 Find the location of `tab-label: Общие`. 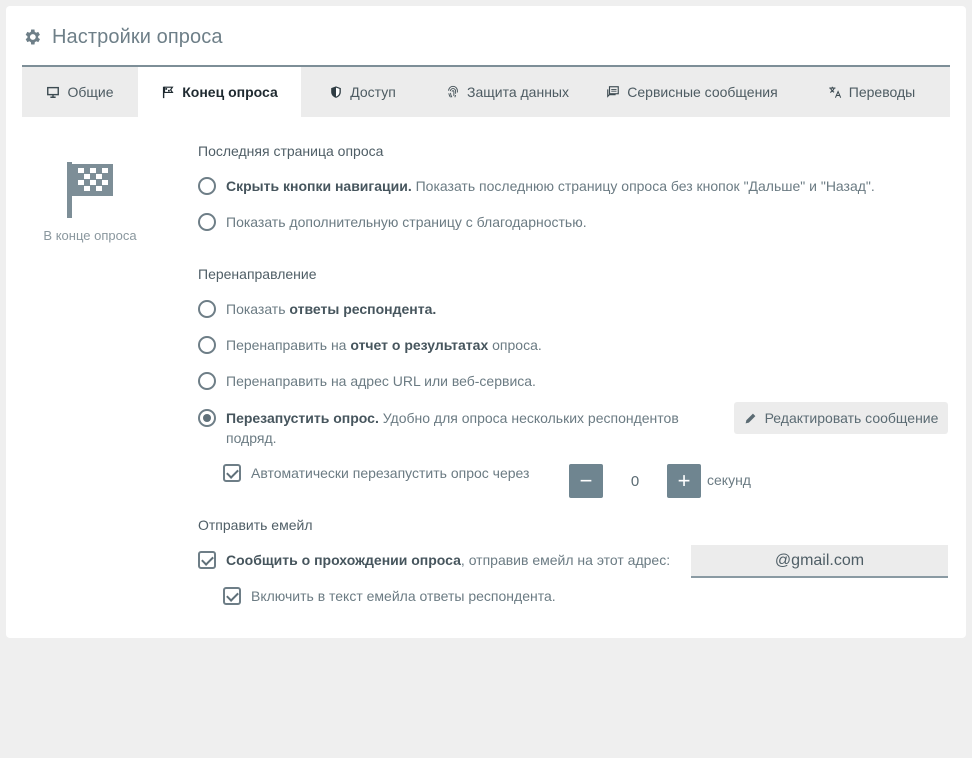

tab-label: Общие is located at coordinates (90, 92).